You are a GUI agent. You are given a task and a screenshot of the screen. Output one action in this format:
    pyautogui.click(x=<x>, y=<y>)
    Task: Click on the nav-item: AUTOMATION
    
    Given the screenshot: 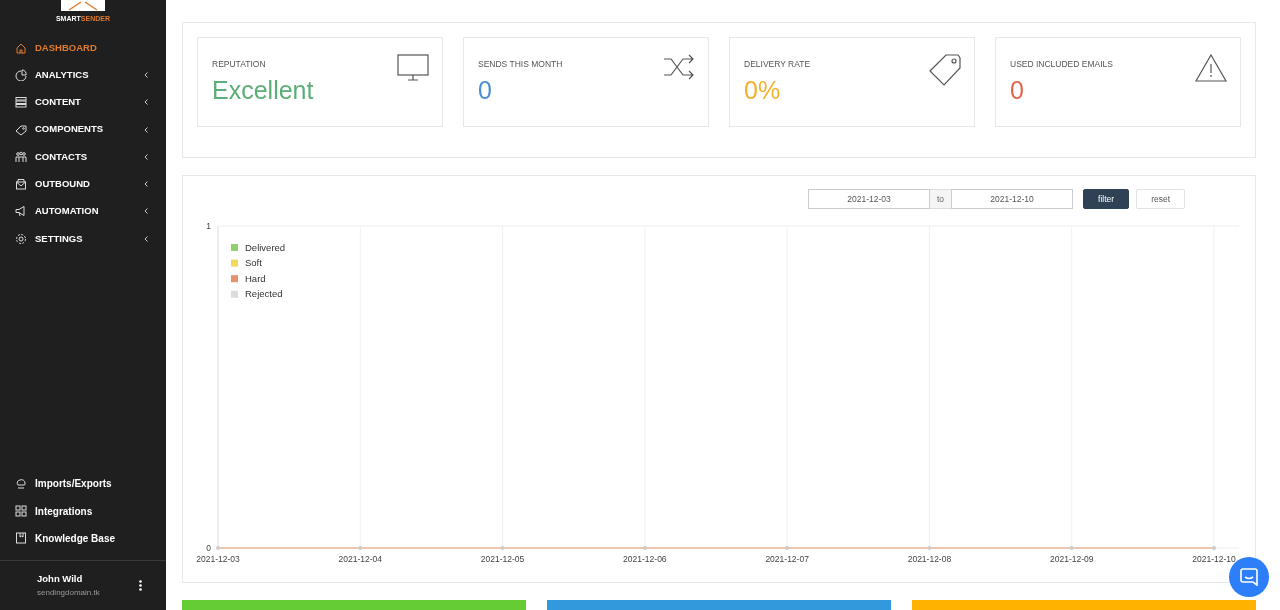 What is the action you would take?
    pyautogui.click(x=83, y=211)
    